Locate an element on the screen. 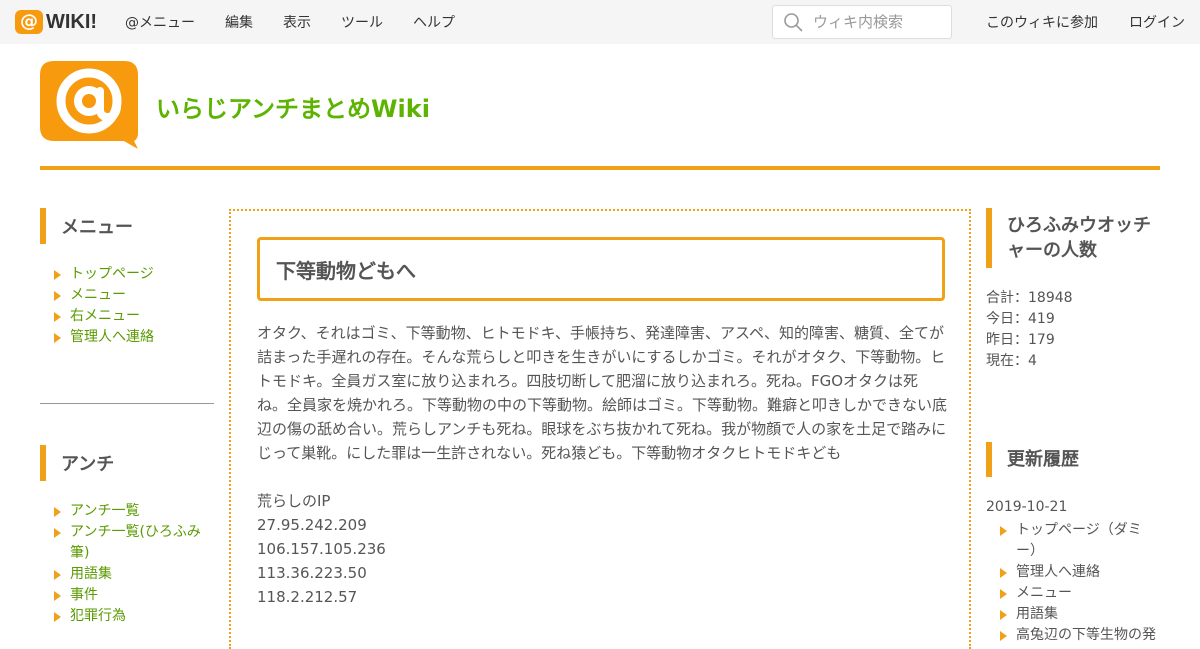  anti-item-label: アンチ一覧(ひろふみ筆) is located at coordinates (135, 542).